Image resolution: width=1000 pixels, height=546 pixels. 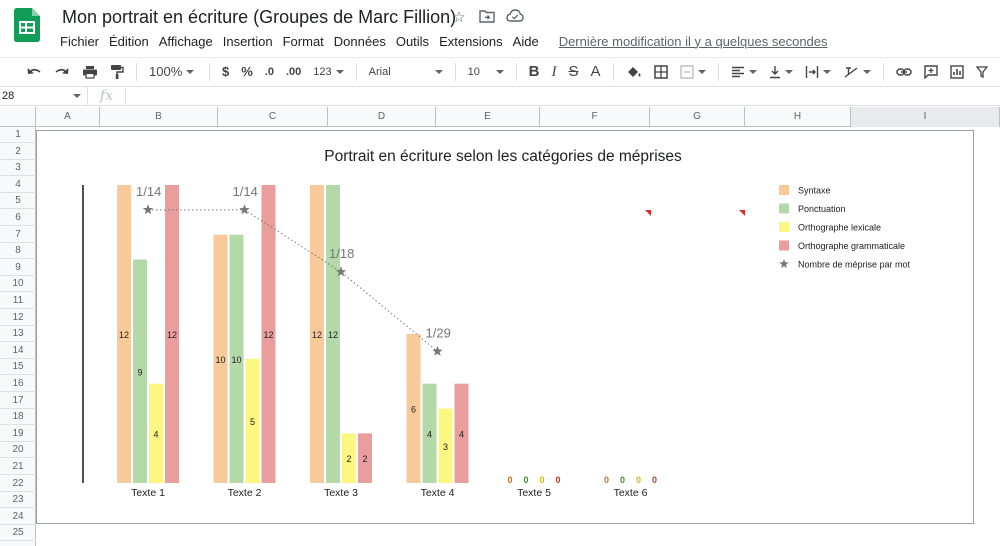 What do you see at coordinates (249, 41) in the screenshot?
I see `menu-insertion: Insertion` at bounding box center [249, 41].